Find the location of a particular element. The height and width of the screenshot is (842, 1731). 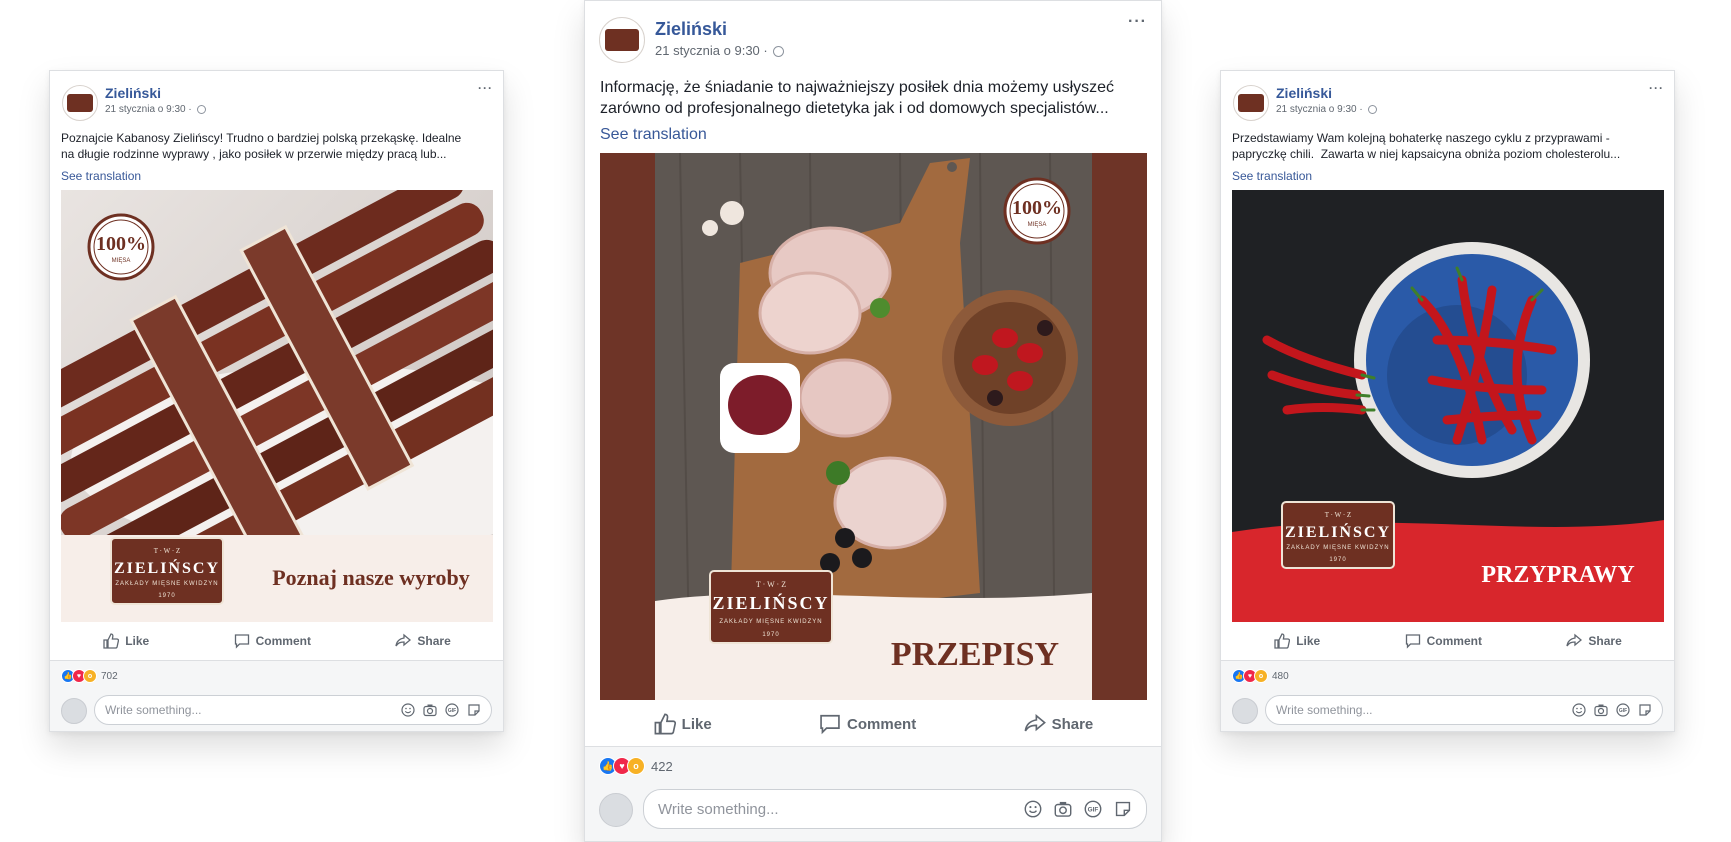

brand-top: T · W · Z is located at coordinates (167, 551).